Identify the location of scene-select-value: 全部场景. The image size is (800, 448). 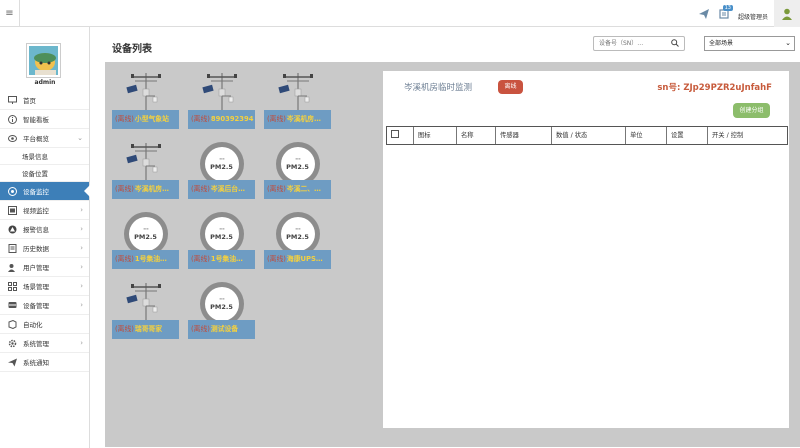
(721, 43).